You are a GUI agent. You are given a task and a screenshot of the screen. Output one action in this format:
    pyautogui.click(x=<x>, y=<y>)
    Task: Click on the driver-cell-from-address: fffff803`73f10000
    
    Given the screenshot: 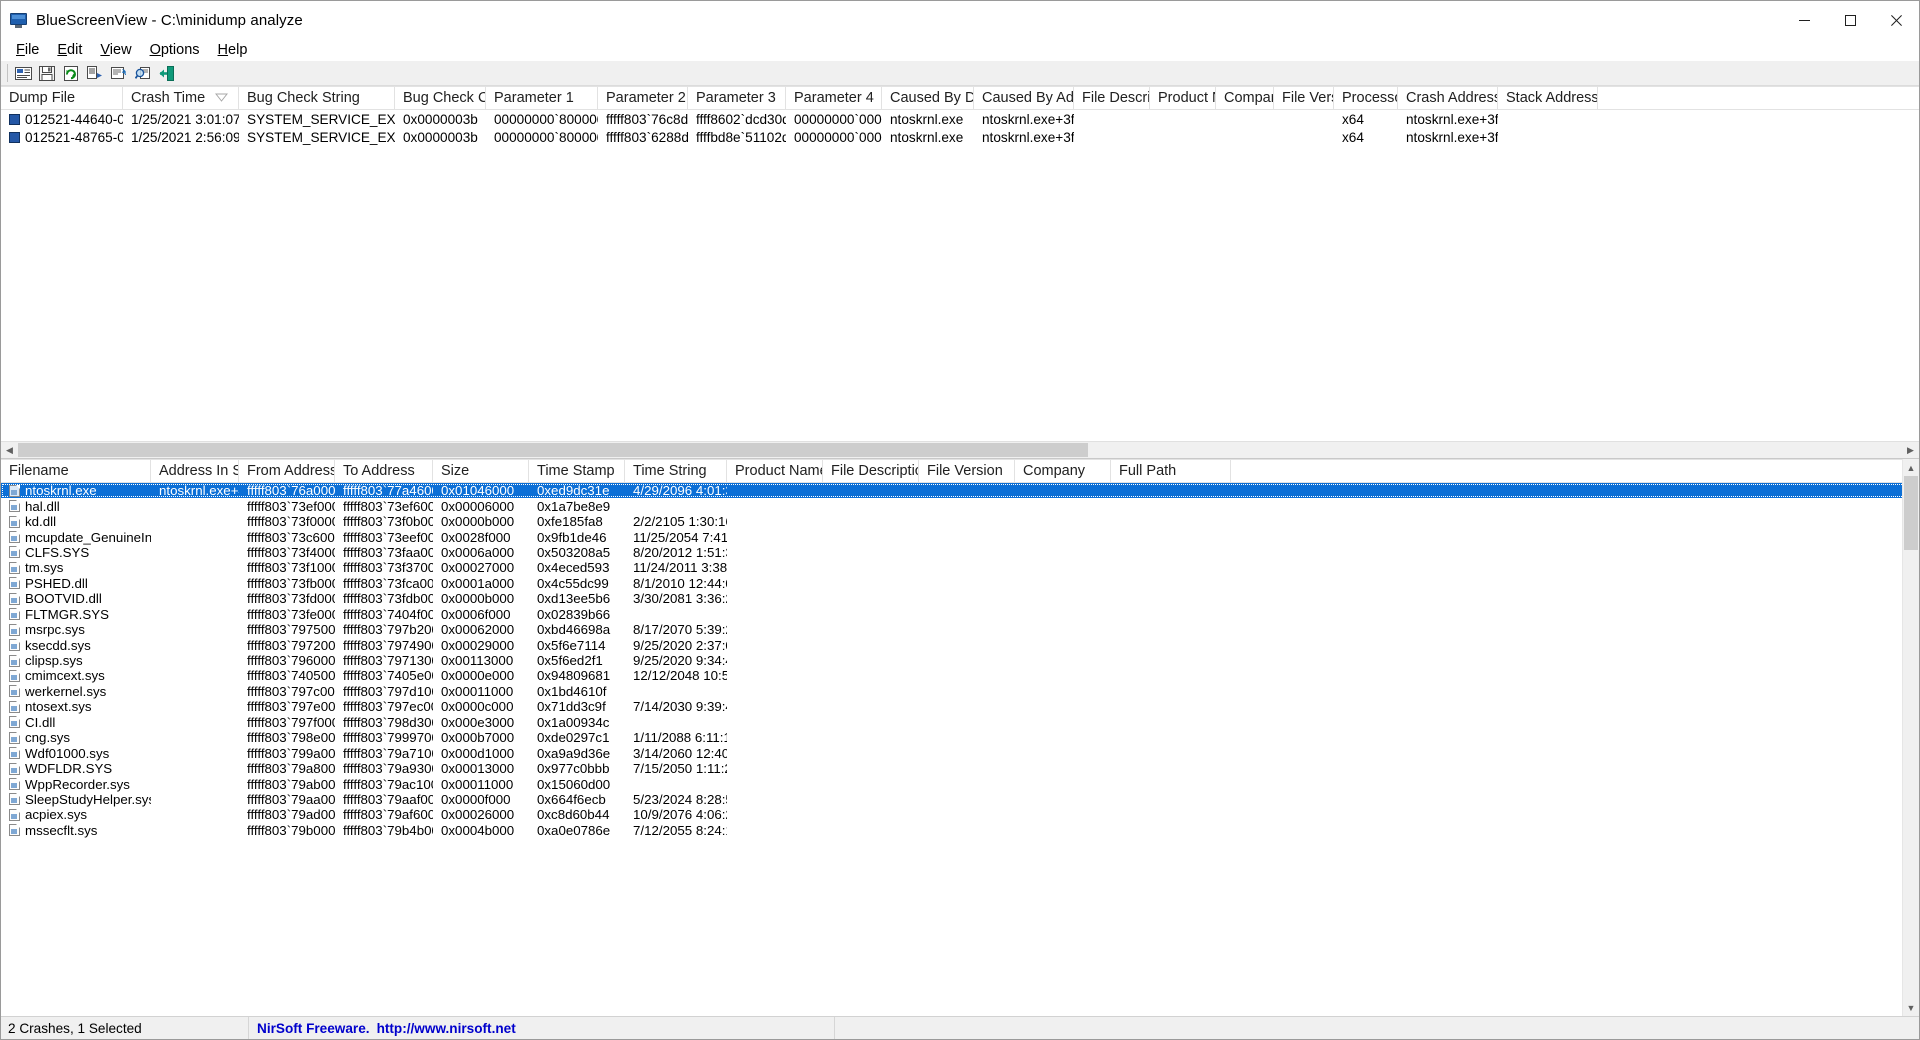 What is the action you would take?
    pyautogui.click(x=291, y=568)
    